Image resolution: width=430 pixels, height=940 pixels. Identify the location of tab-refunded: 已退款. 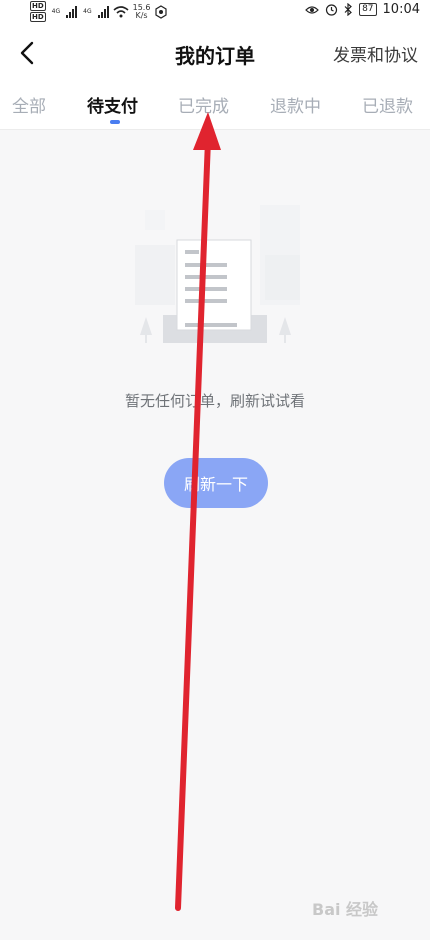
(387, 104).